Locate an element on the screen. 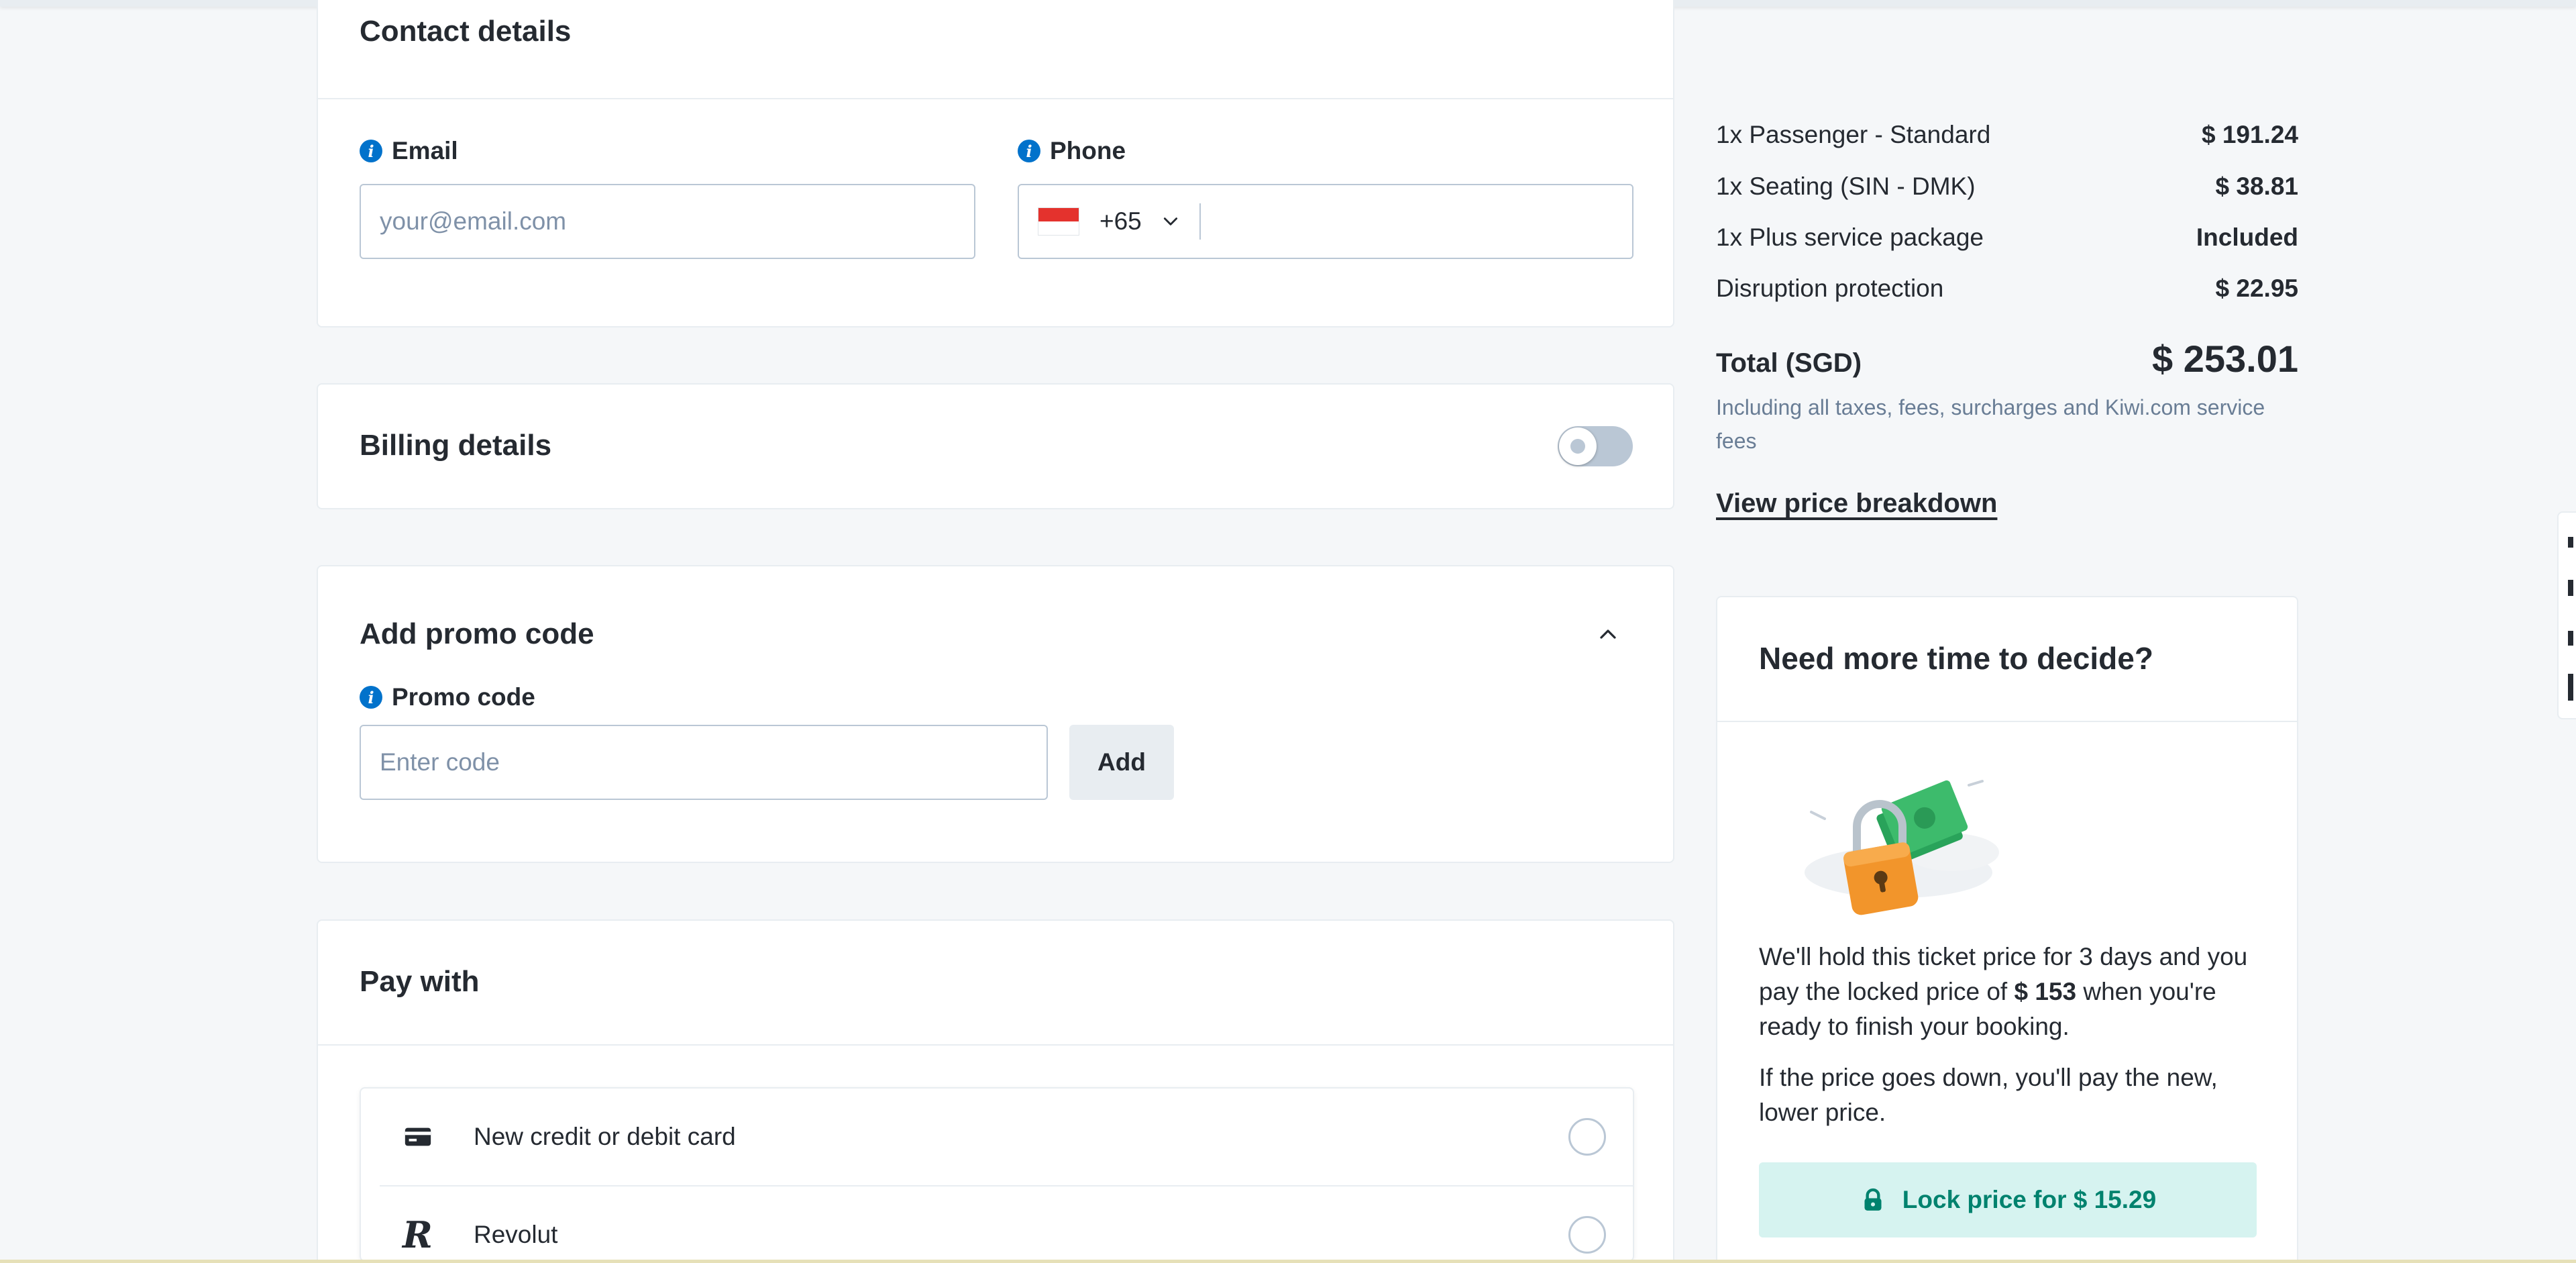  dial-code: +65 is located at coordinates (1120, 222).